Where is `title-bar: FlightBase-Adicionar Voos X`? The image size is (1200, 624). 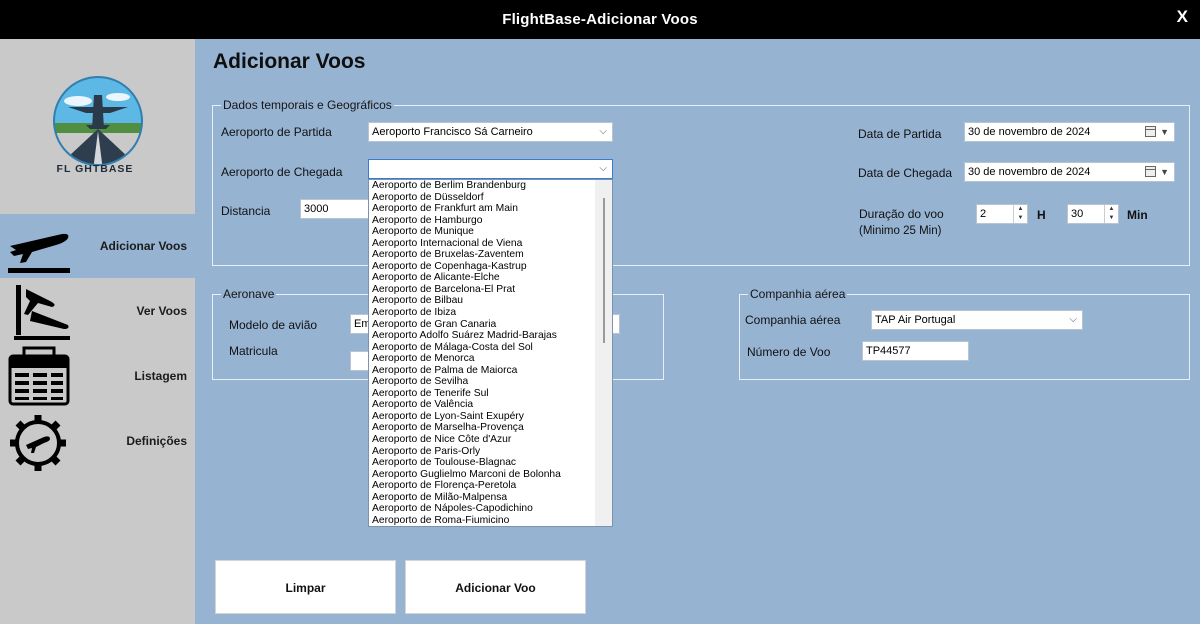 title-bar: FlightBase-Adicionar Voos X is located at coordinates (600, 19).